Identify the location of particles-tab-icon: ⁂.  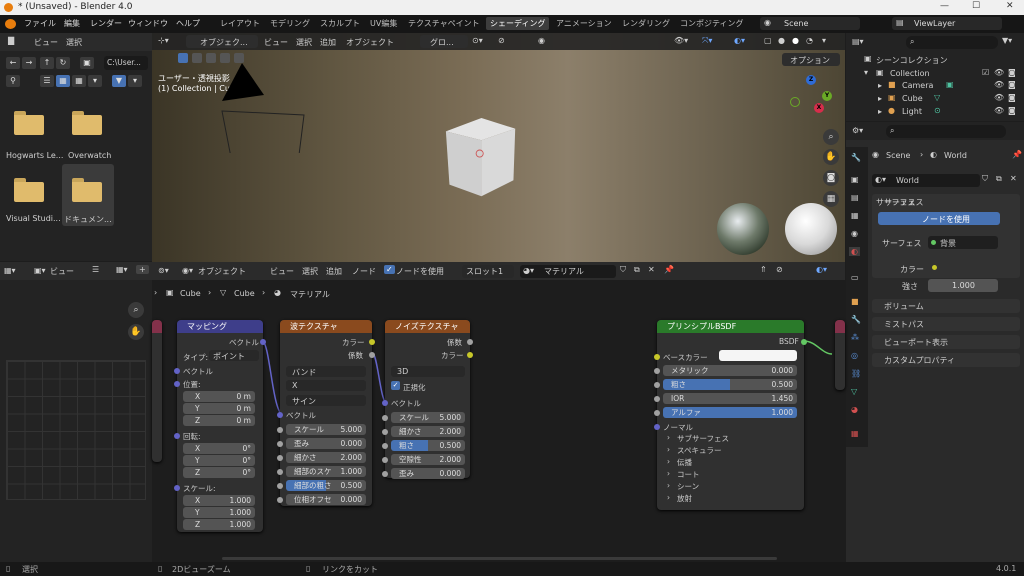
(855, 337).